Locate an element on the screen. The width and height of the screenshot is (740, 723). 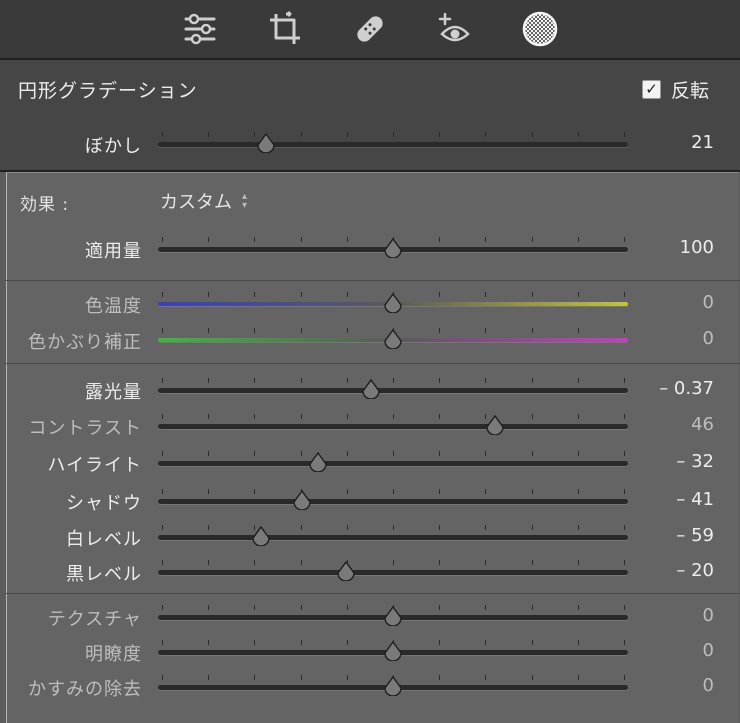
highlights-slider is located at coordinates (393, 462).